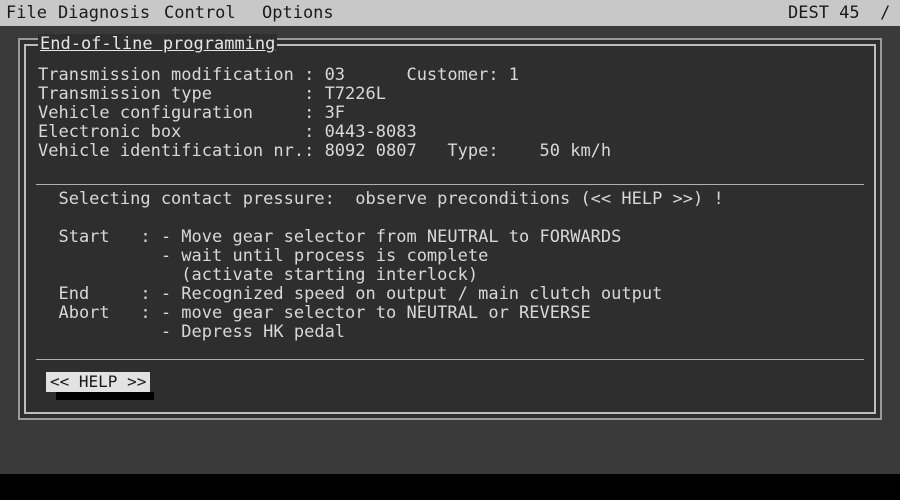 The image size is (900, 500). What do you see at coordinates (263, 256) in the screenshot?
I see `instruction-line: - wait until process is complete` at bounding box center [263, 256].